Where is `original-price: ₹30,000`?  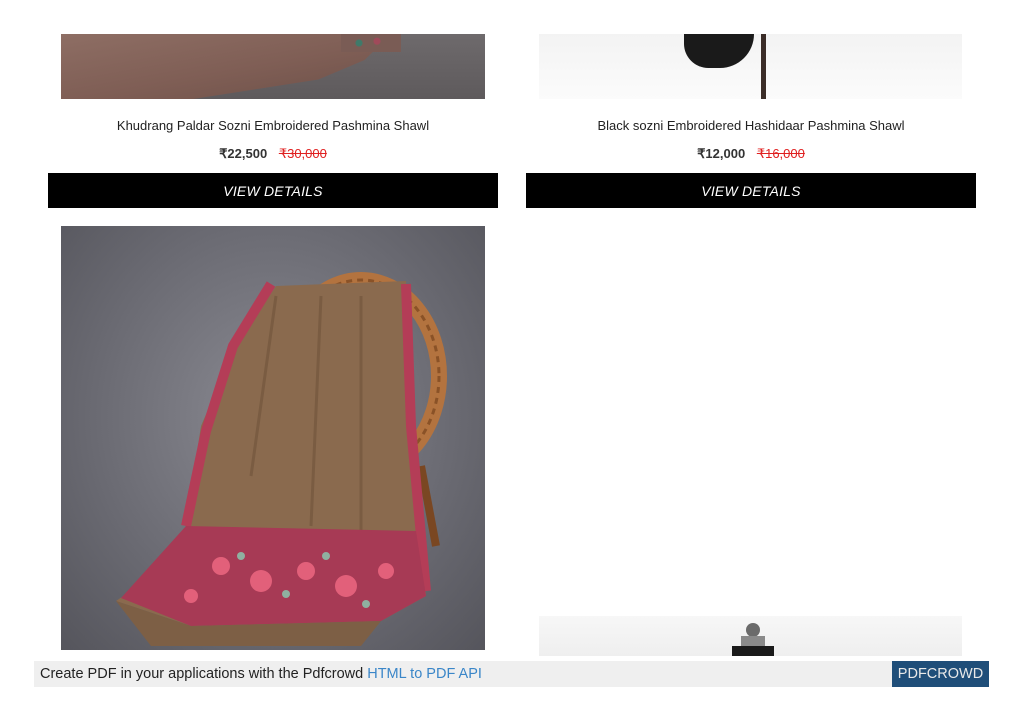
original-price: ₹30,000 is located at coordinates (302, 153).